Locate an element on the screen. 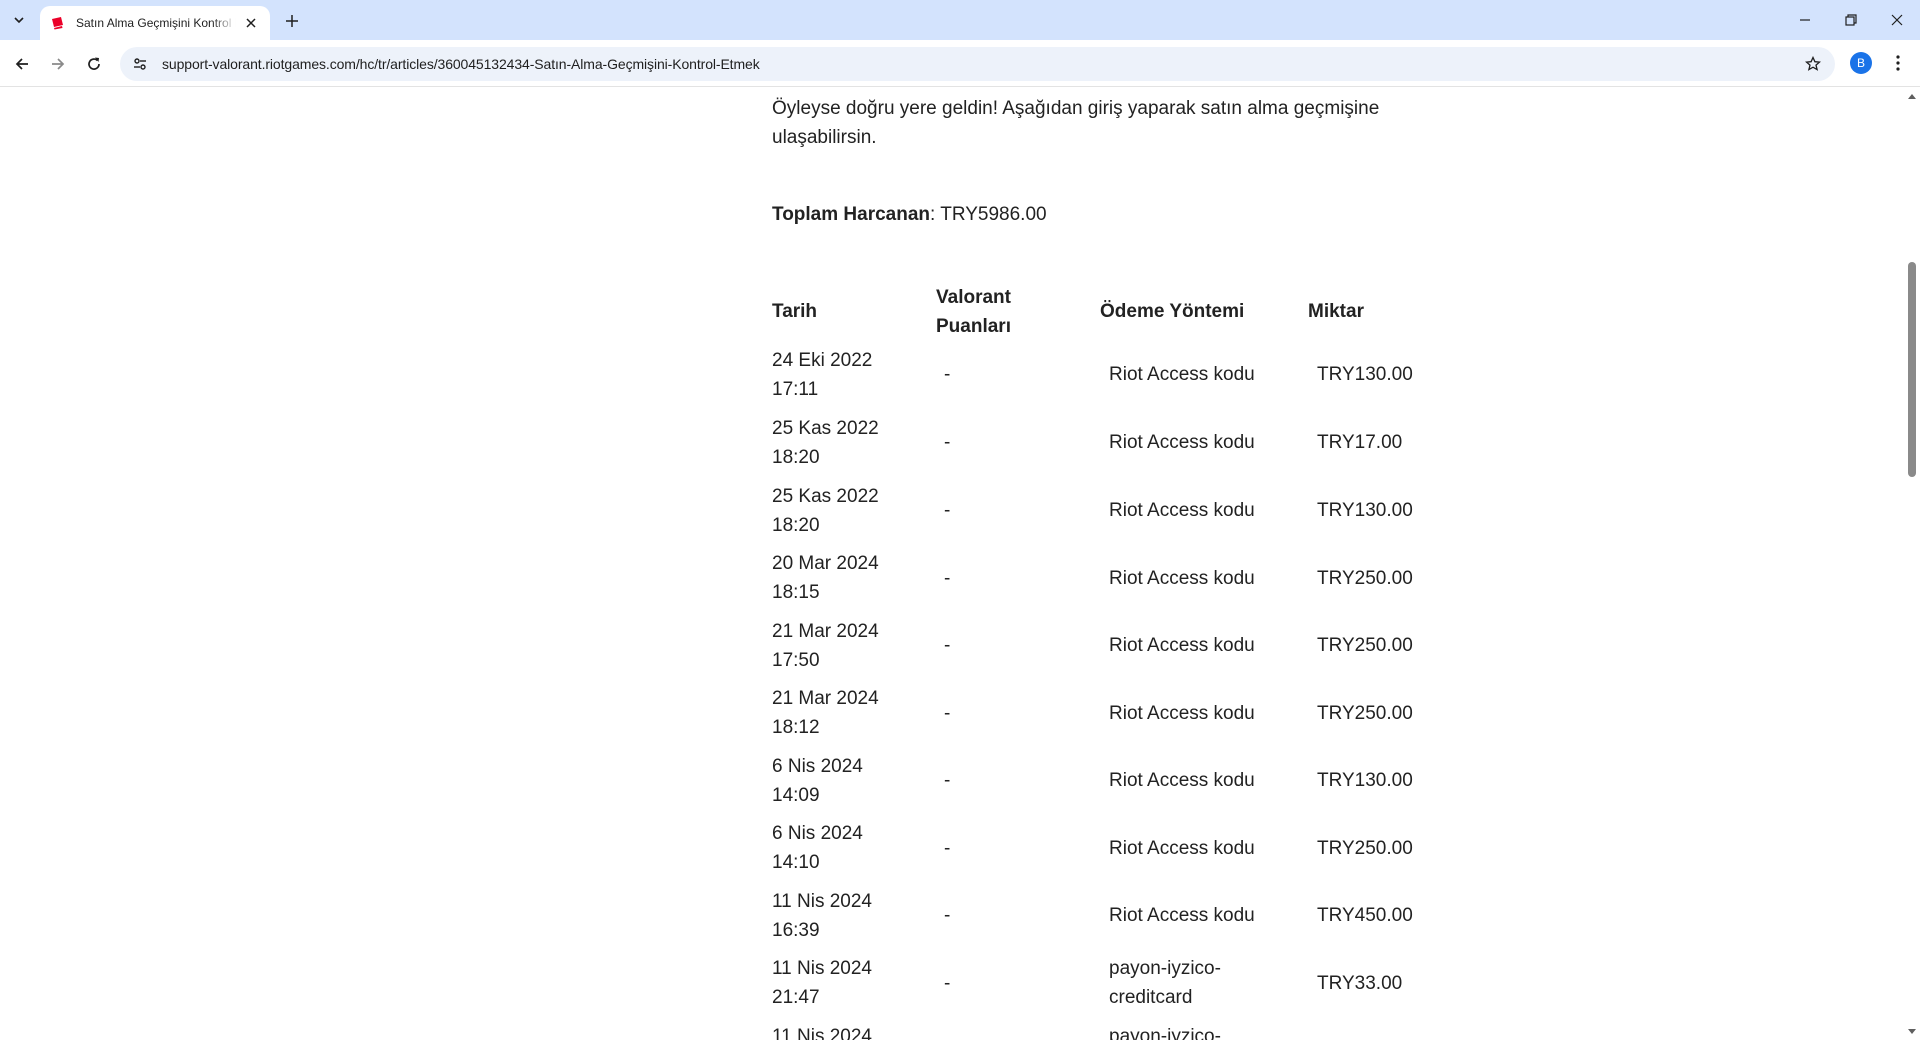 The width and height of the screenshot is (1920, 1040). row-amount: TRY17.00 is located at coordinates (1360, 442).